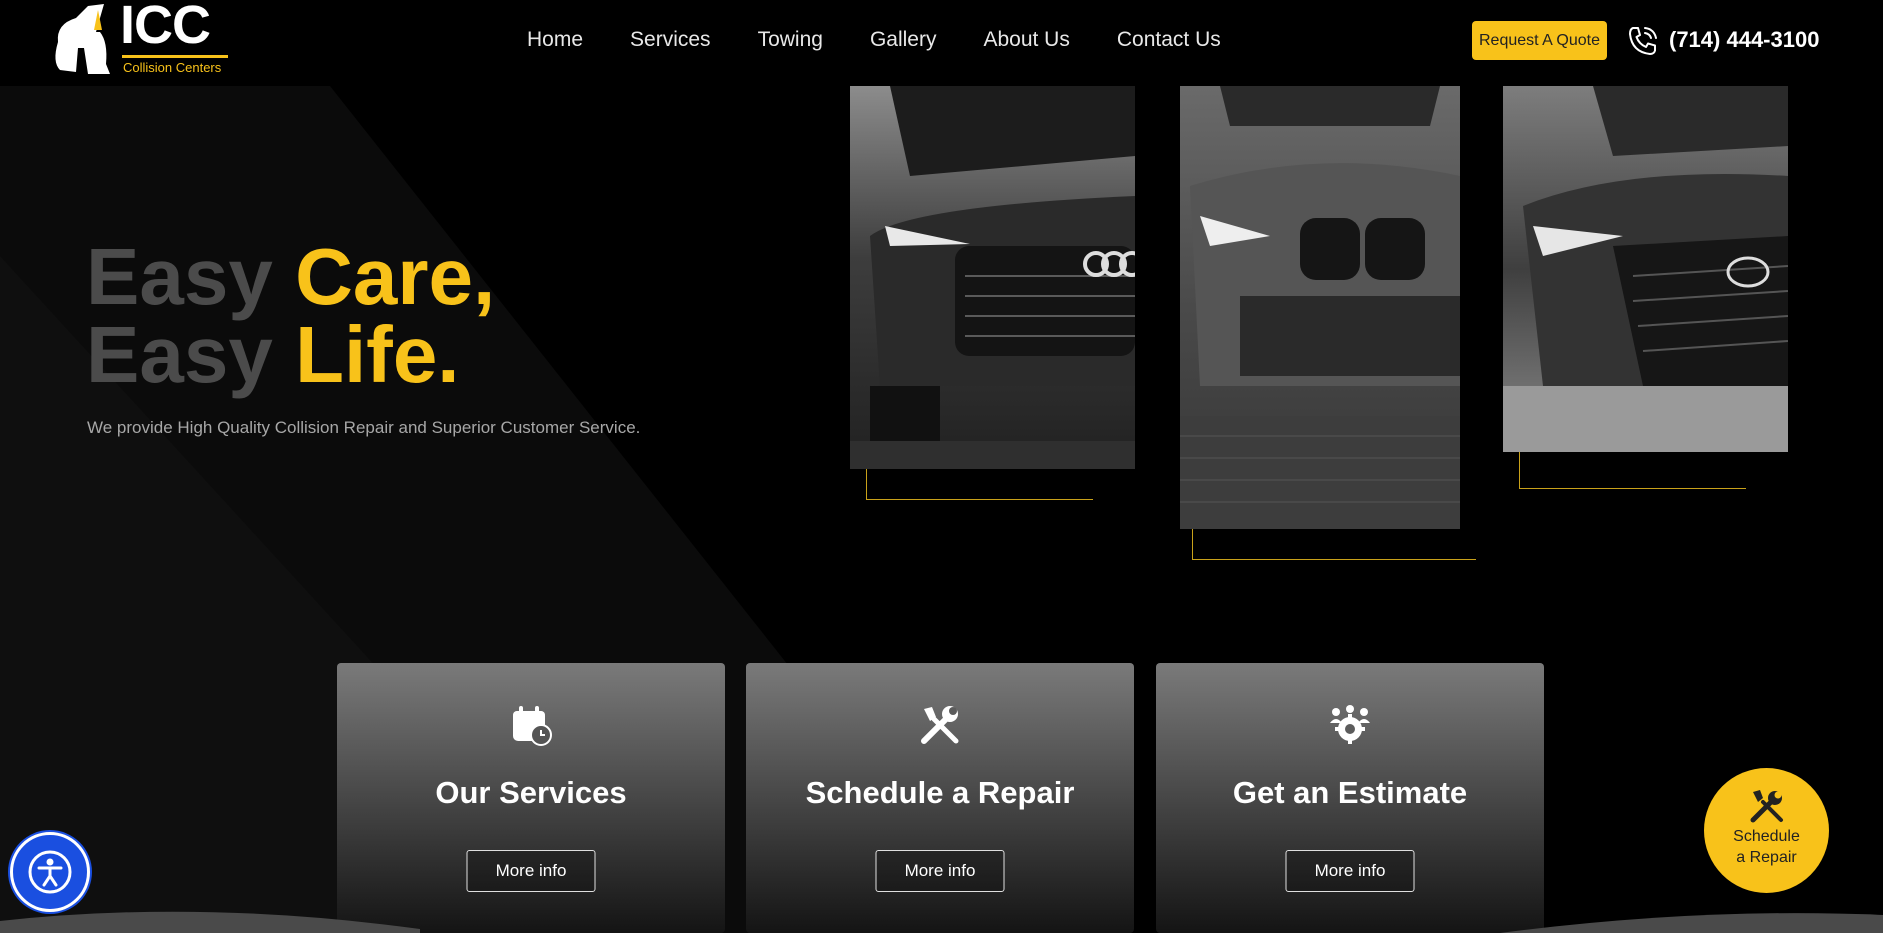 Image resolution: width=1883 pixels, height=933 pixels. Describe the element at coordinates (1026, 40) in the screenshot. I see `nav-about-us: About Us` at that location.